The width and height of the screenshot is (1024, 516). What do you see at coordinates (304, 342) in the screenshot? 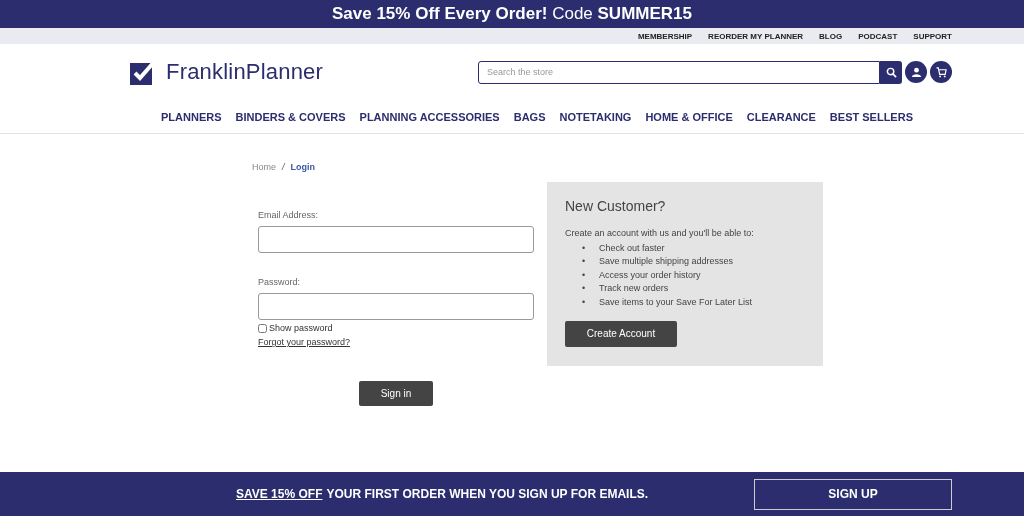
I see `forgot-password-link: Forgot your password?` at bounding box center [304, 342].